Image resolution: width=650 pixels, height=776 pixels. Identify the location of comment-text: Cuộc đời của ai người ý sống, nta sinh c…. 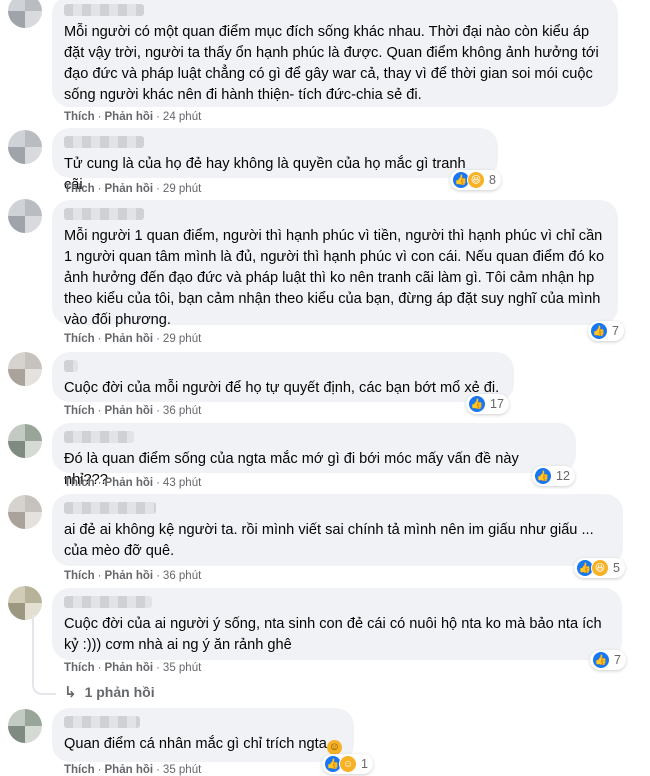
(335, 634).